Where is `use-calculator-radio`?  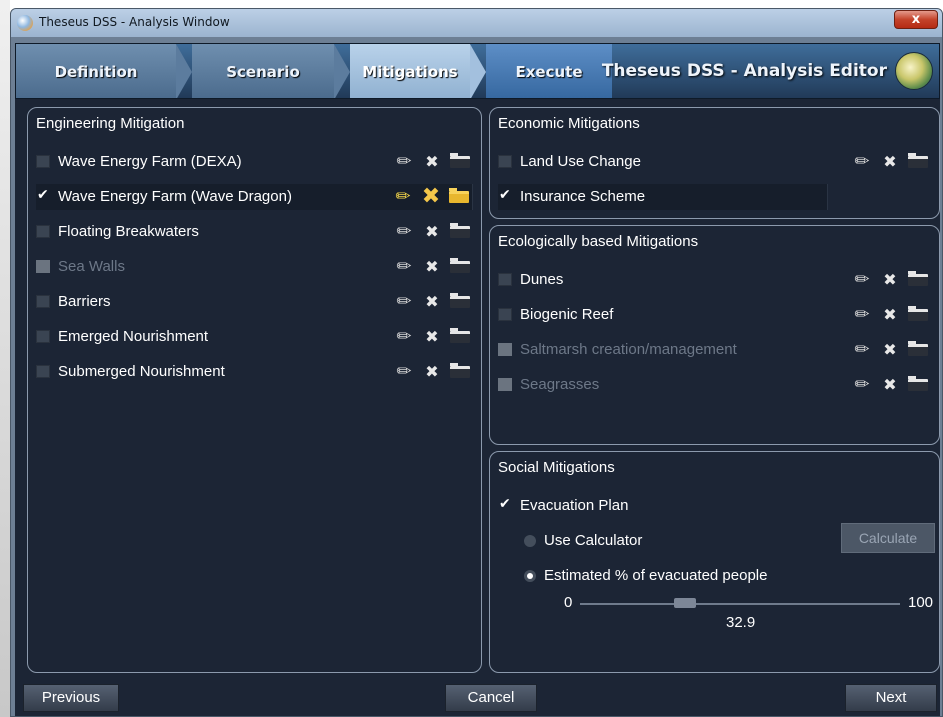 use-calculator-radio is located at coordinates (530, 541).